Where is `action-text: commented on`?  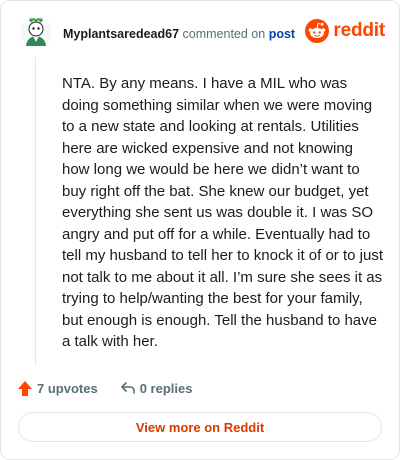 action-text: commented on is located at coordinates (224, 34).